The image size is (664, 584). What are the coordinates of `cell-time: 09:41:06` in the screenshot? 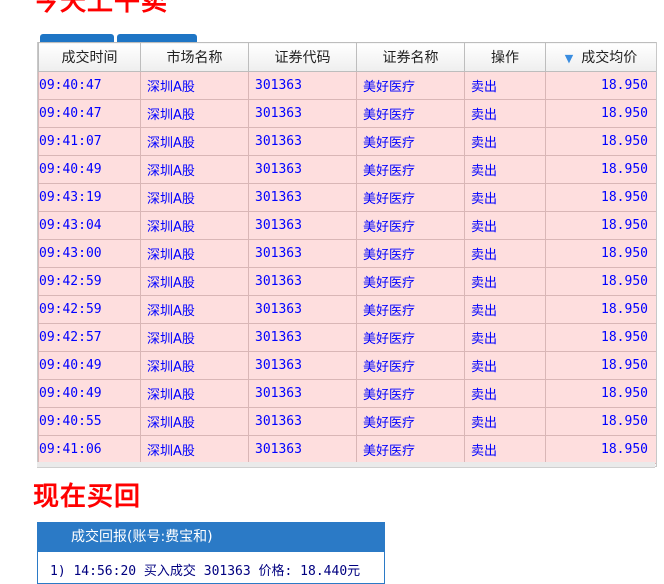 It's located at (89, 449).